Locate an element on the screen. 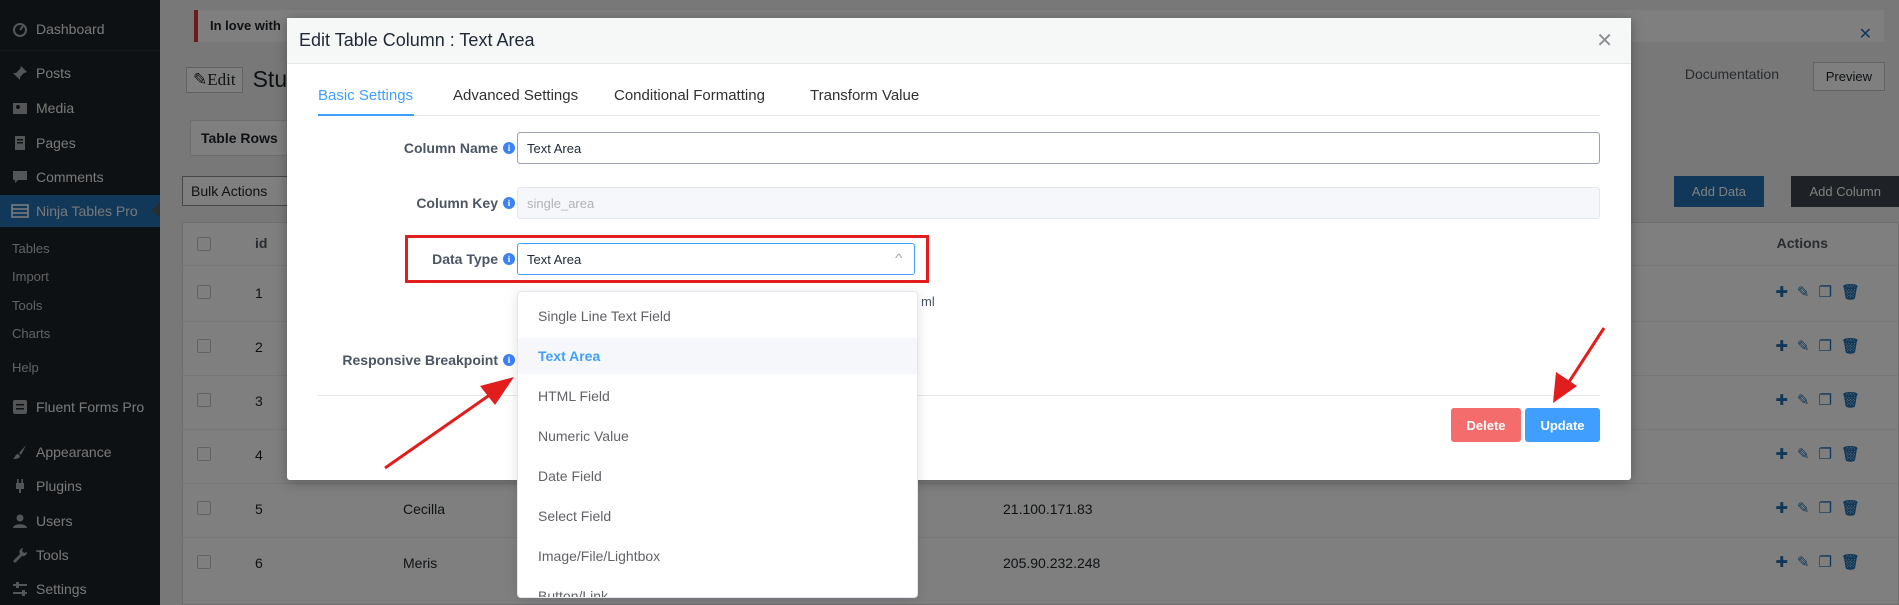 This screenshot has width=1899, height=605. responsive-breakpoint-label: Responsive Breakpoint i is located at coordinates (428, 360).